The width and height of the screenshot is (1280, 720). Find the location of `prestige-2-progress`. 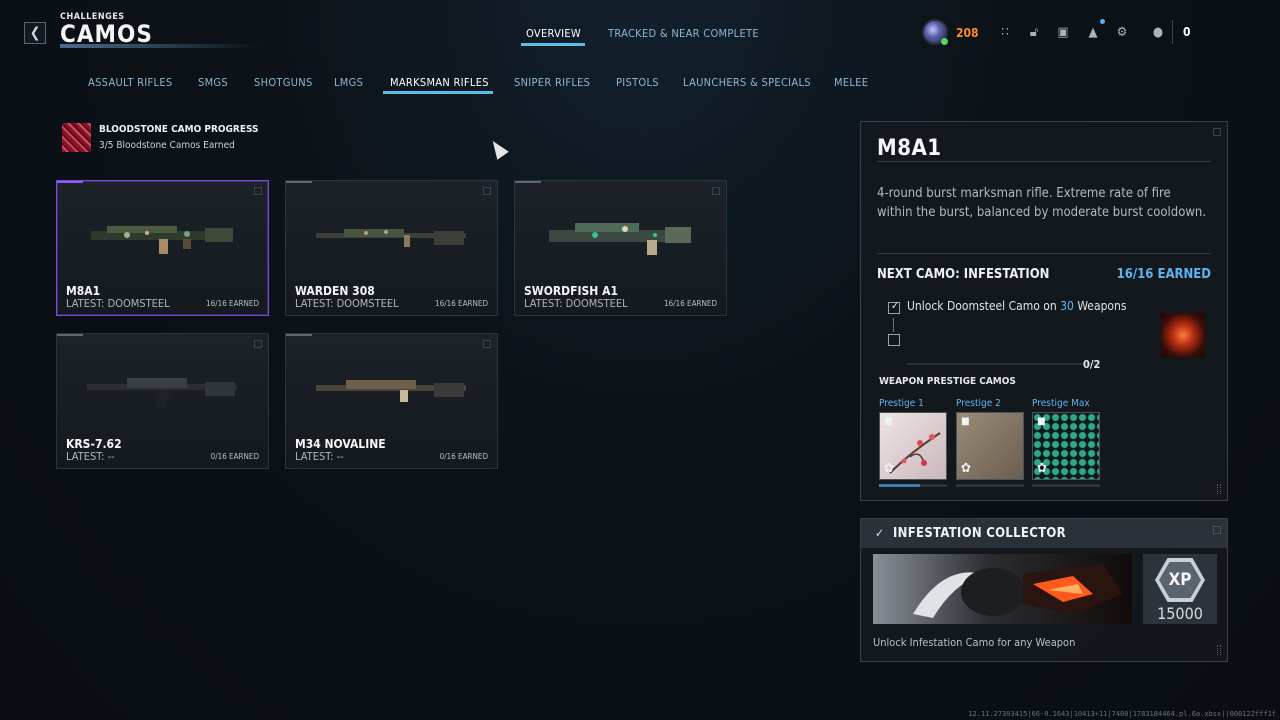

prestige-2-progress is located at coordinates (990, 485).